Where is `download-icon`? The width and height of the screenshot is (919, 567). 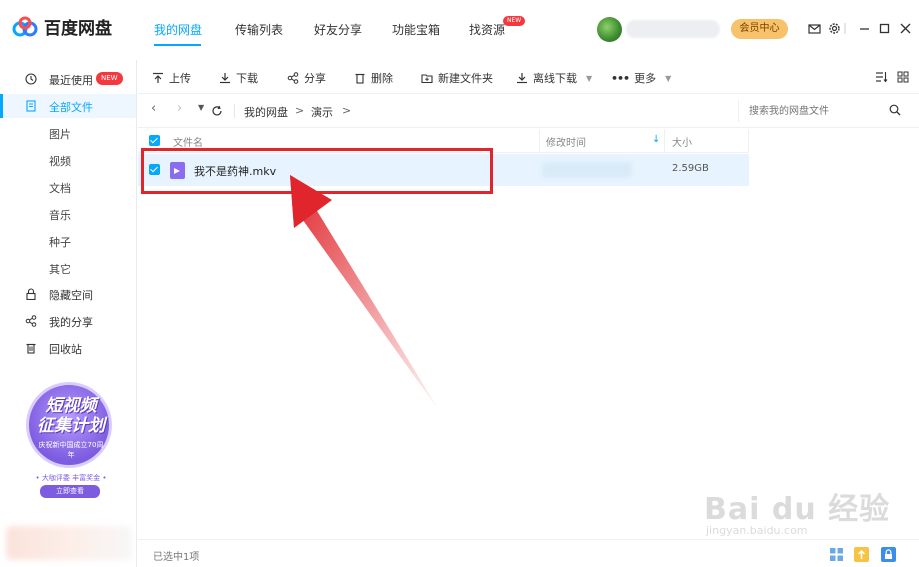
download-icon is located at coordinates (225, 78).